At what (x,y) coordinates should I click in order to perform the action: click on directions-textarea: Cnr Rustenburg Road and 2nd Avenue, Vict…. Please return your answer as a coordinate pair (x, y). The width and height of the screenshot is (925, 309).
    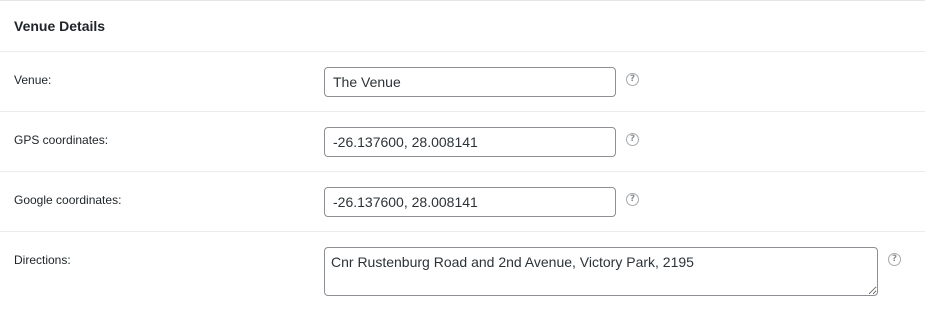
    Looking at the image, I should click on (601, 271).